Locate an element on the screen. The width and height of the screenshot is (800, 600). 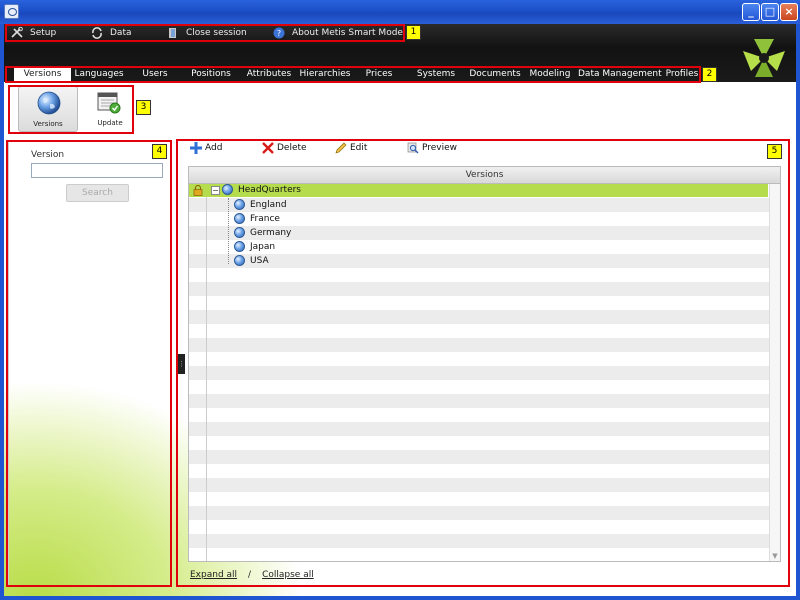
tree-item-usa: USA is located at coordinates (251, 261).